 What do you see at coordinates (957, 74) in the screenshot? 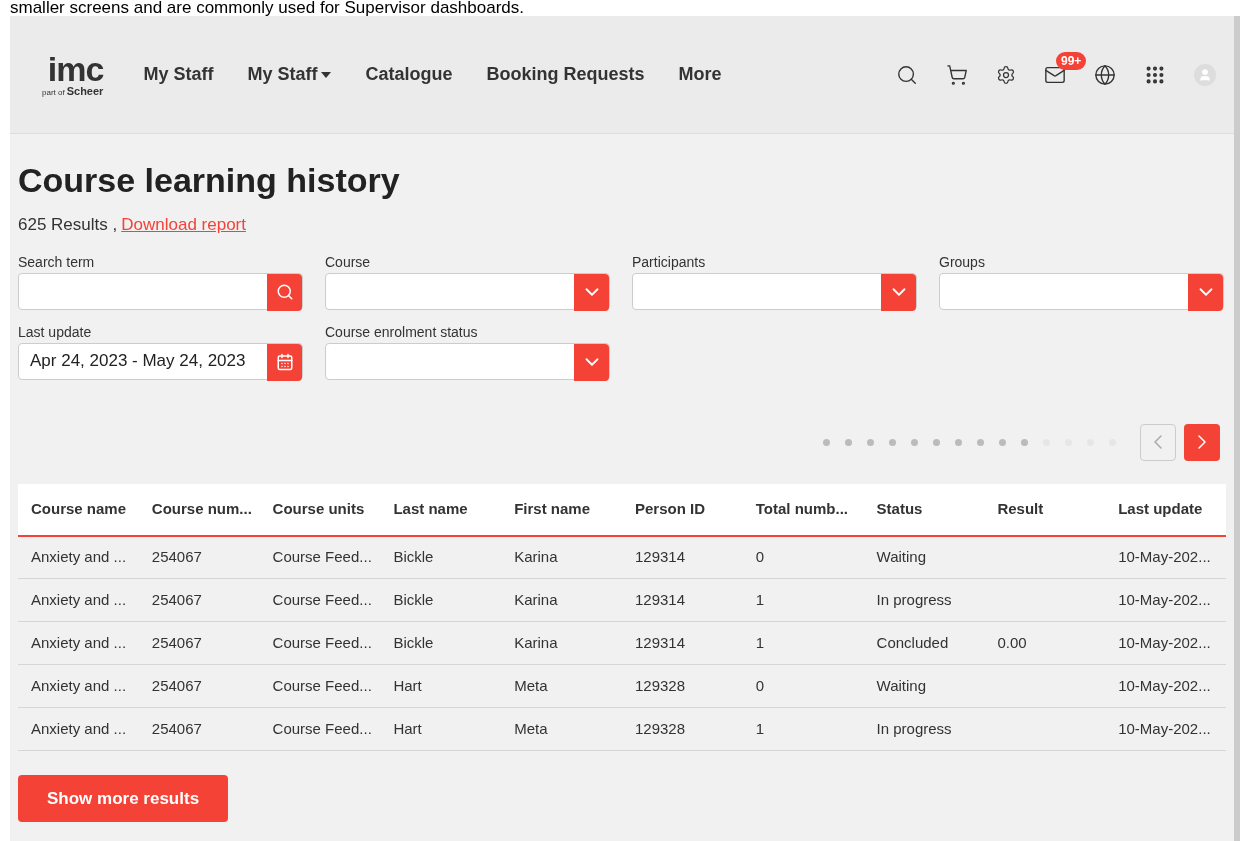
I see `cart-icon` at bounding box center [957, 74].